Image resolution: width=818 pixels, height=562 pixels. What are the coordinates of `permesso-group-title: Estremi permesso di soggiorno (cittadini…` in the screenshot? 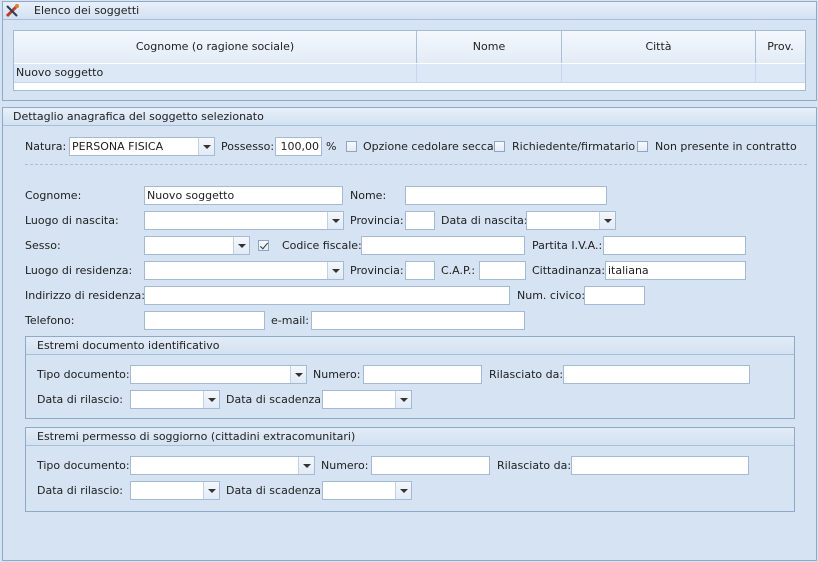 It's located at (196, 436).